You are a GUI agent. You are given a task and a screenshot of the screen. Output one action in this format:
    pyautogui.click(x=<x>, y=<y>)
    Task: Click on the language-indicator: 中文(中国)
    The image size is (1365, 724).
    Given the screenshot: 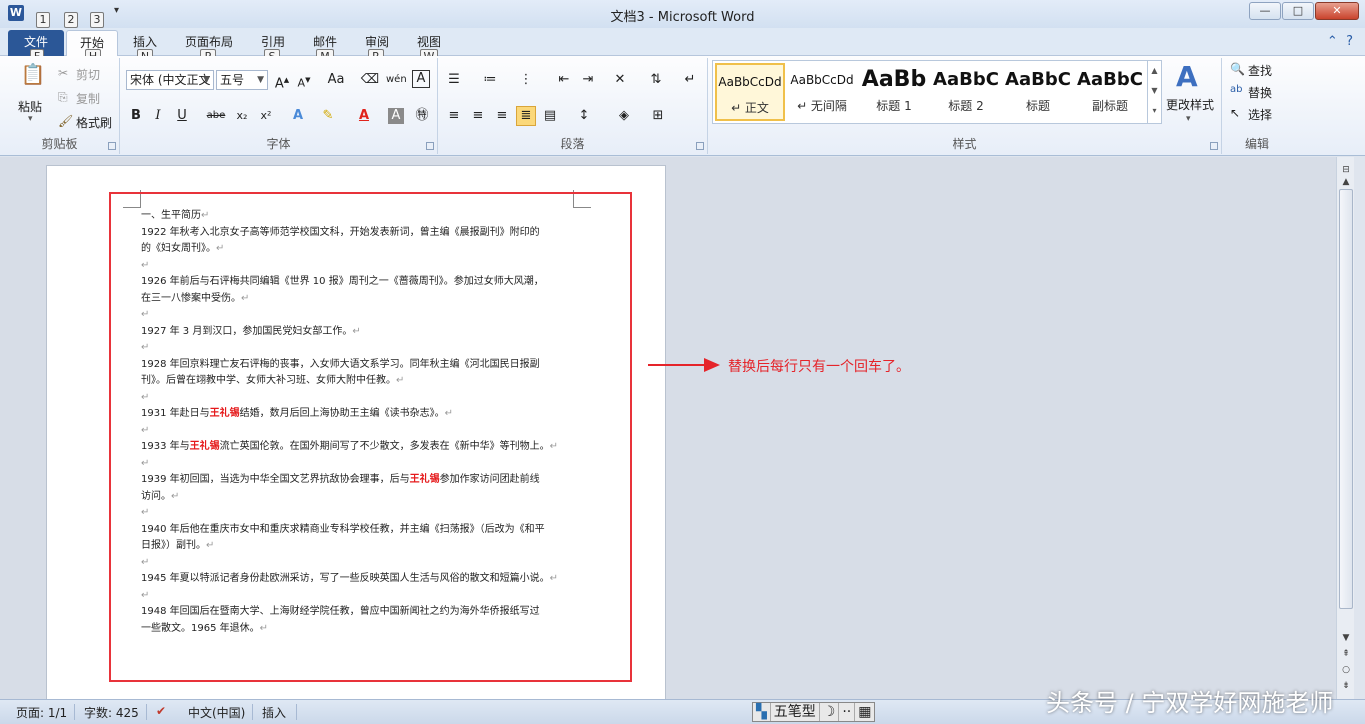 What is the action you would take?
    pyautogui.click(x=216, y=712)
    